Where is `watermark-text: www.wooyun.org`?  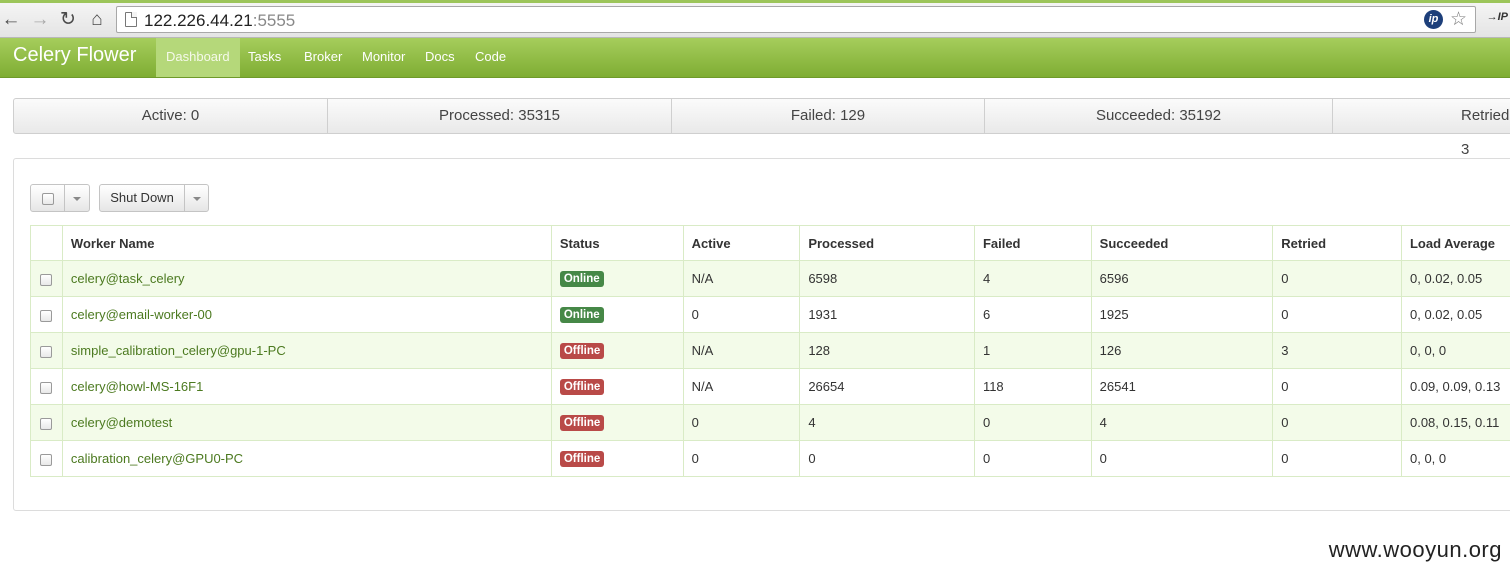
watermark-text: www.wooyun.org is located at coordinates (1415, 549).